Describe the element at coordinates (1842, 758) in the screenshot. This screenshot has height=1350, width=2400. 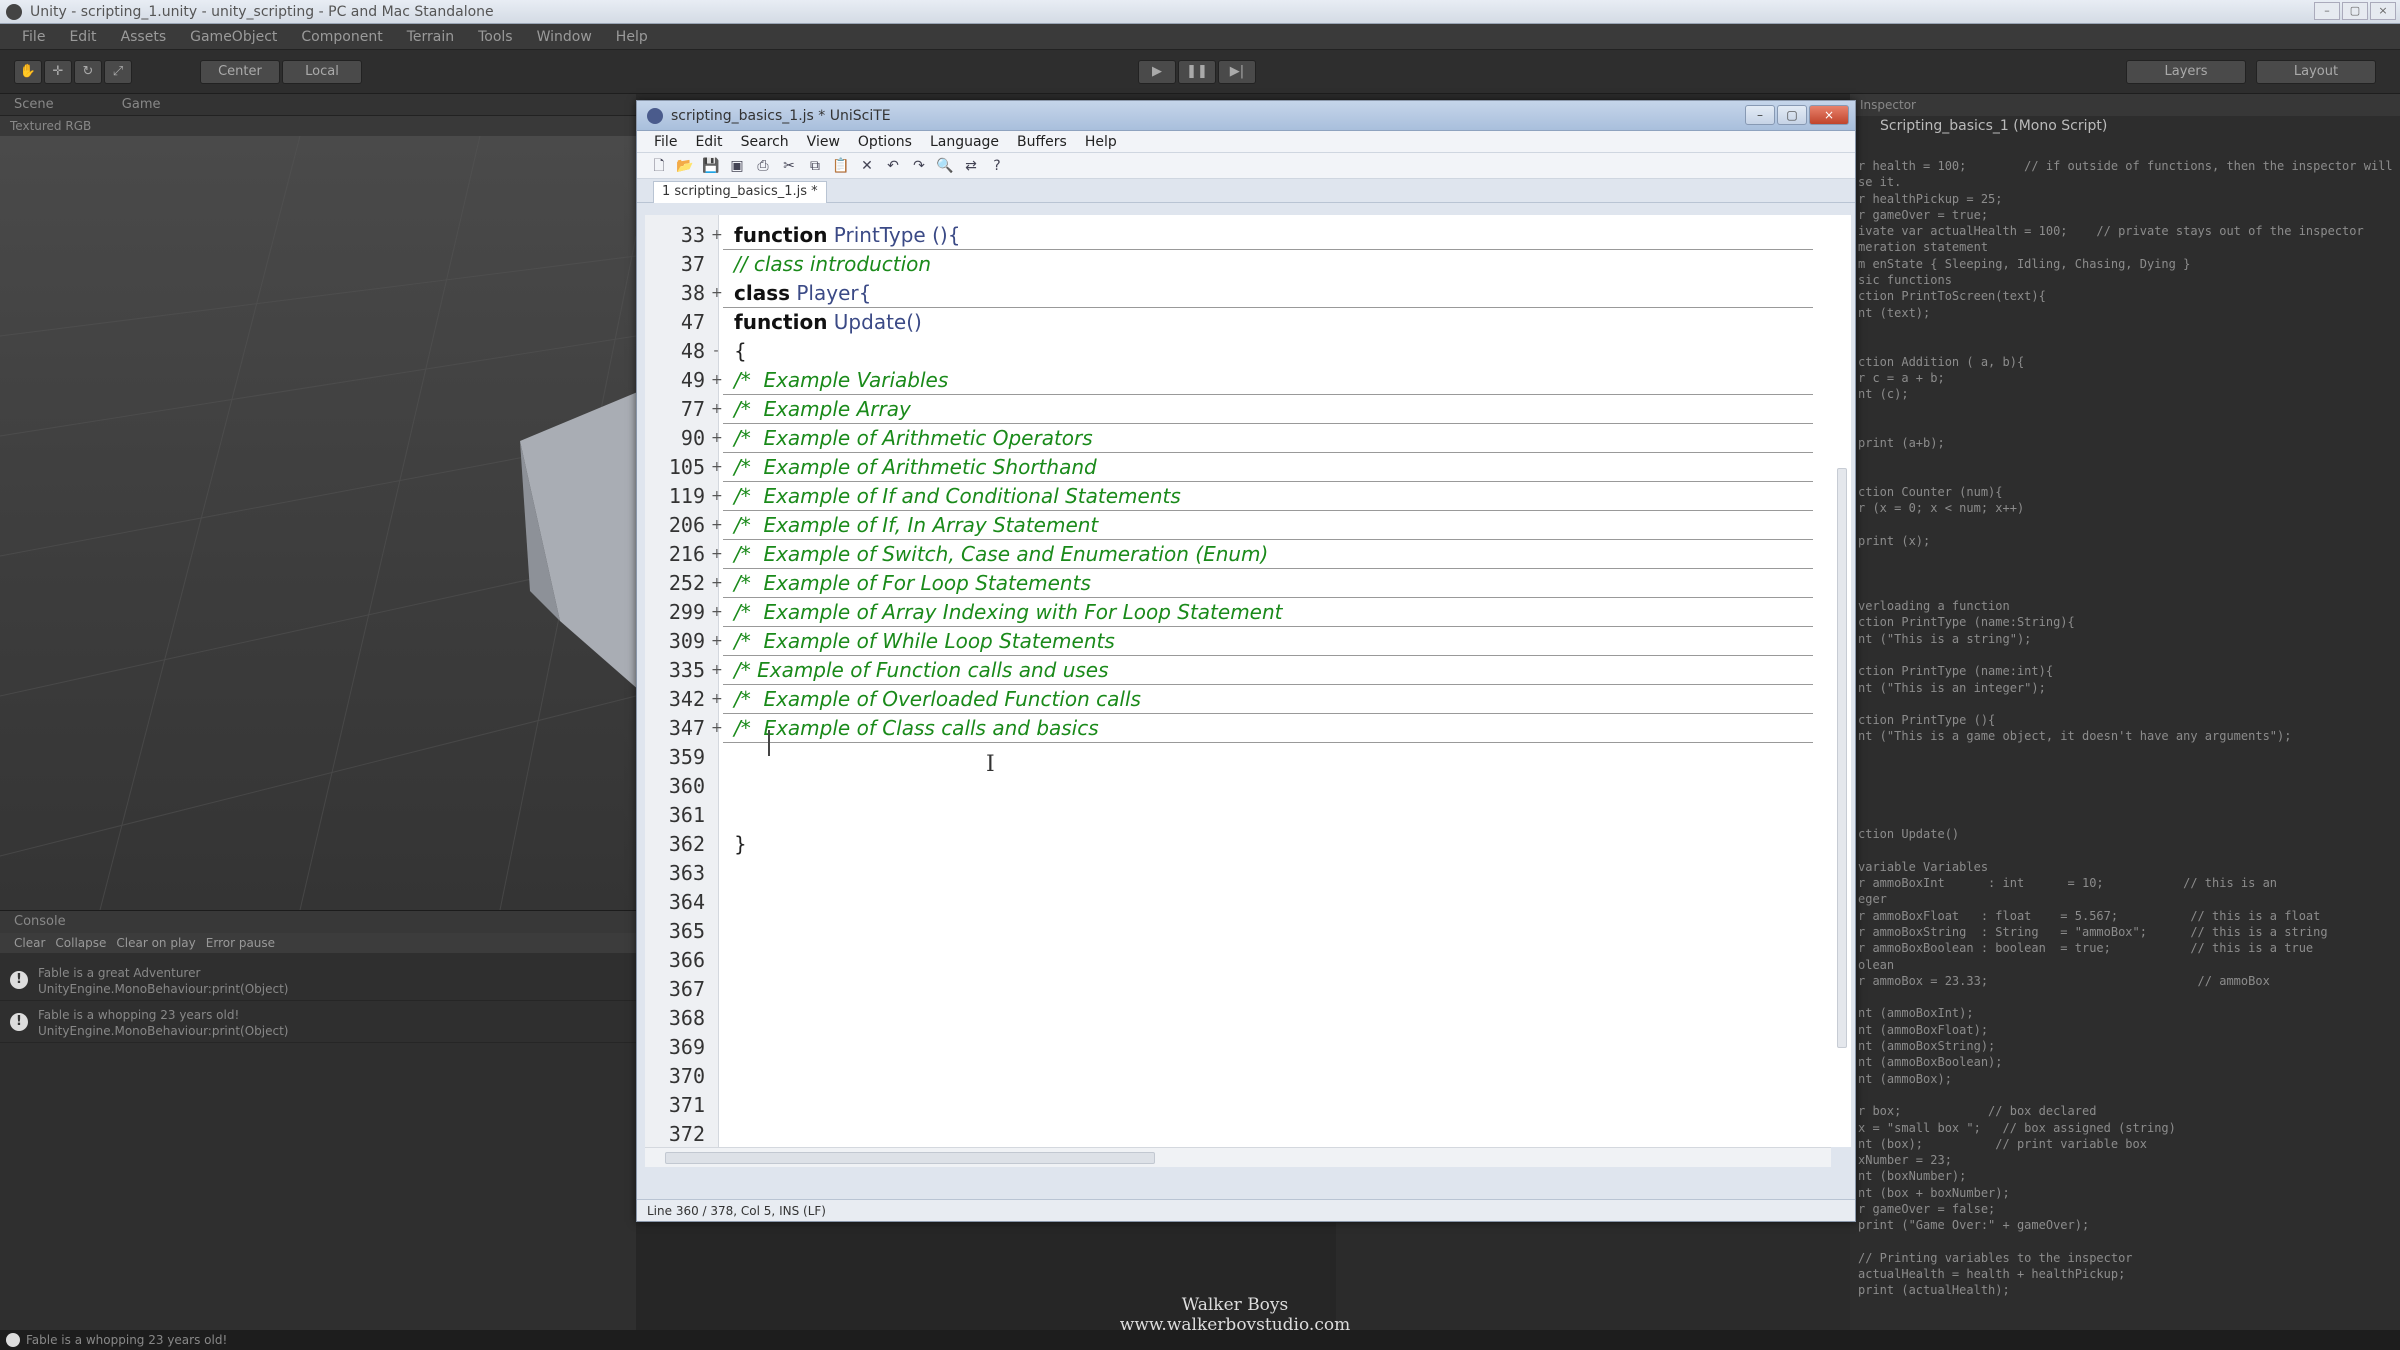
I see `vertical-scroll-thumb` at that location.